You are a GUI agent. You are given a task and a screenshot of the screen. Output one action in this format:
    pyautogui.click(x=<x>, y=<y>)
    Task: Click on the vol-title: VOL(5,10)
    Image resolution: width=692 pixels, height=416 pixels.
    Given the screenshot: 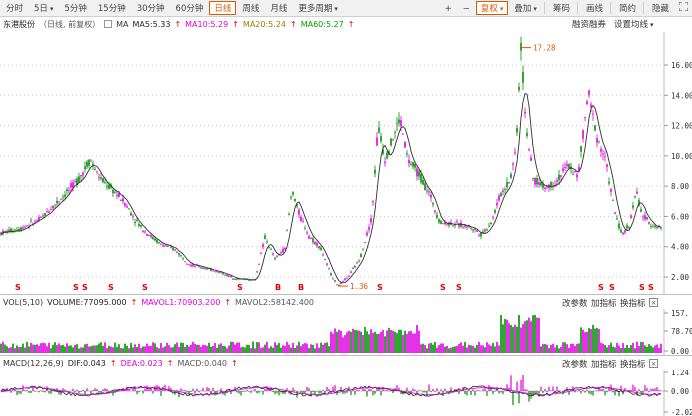 What is the action you would take?
    pyautogui.click(x=23, y=302)
    